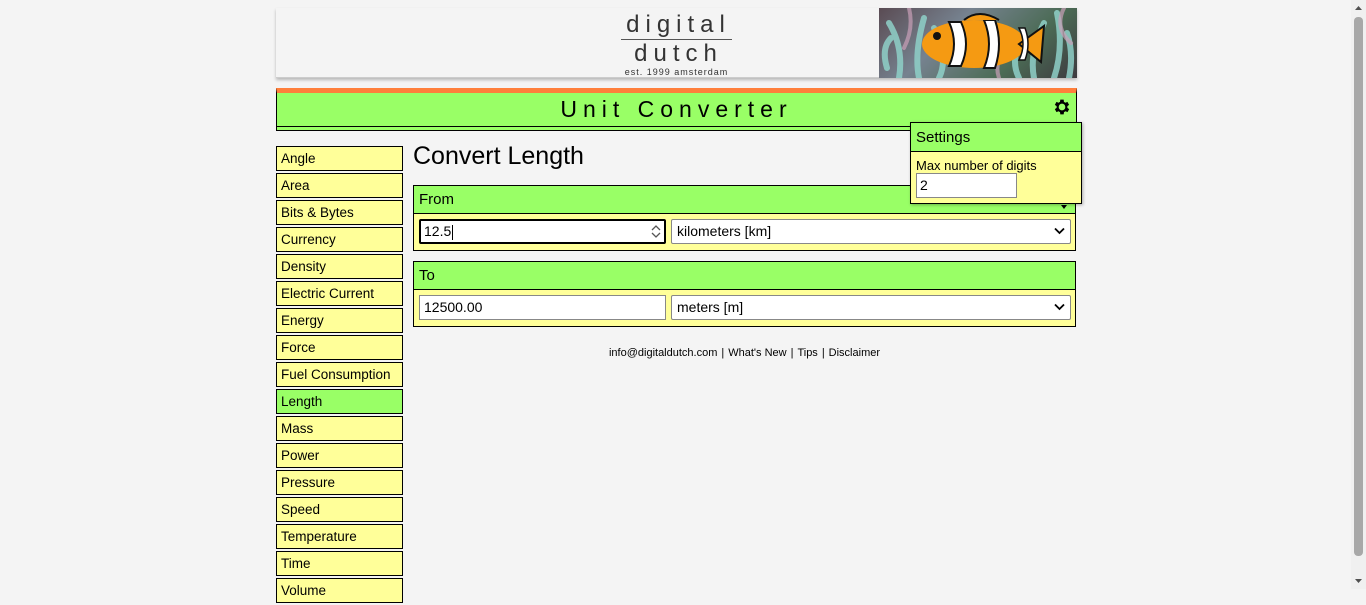  What do you see at coordinates (339, 563) in the screenshot?
I see `sidebar-item-time: Time` at bounding box center [339, 563].